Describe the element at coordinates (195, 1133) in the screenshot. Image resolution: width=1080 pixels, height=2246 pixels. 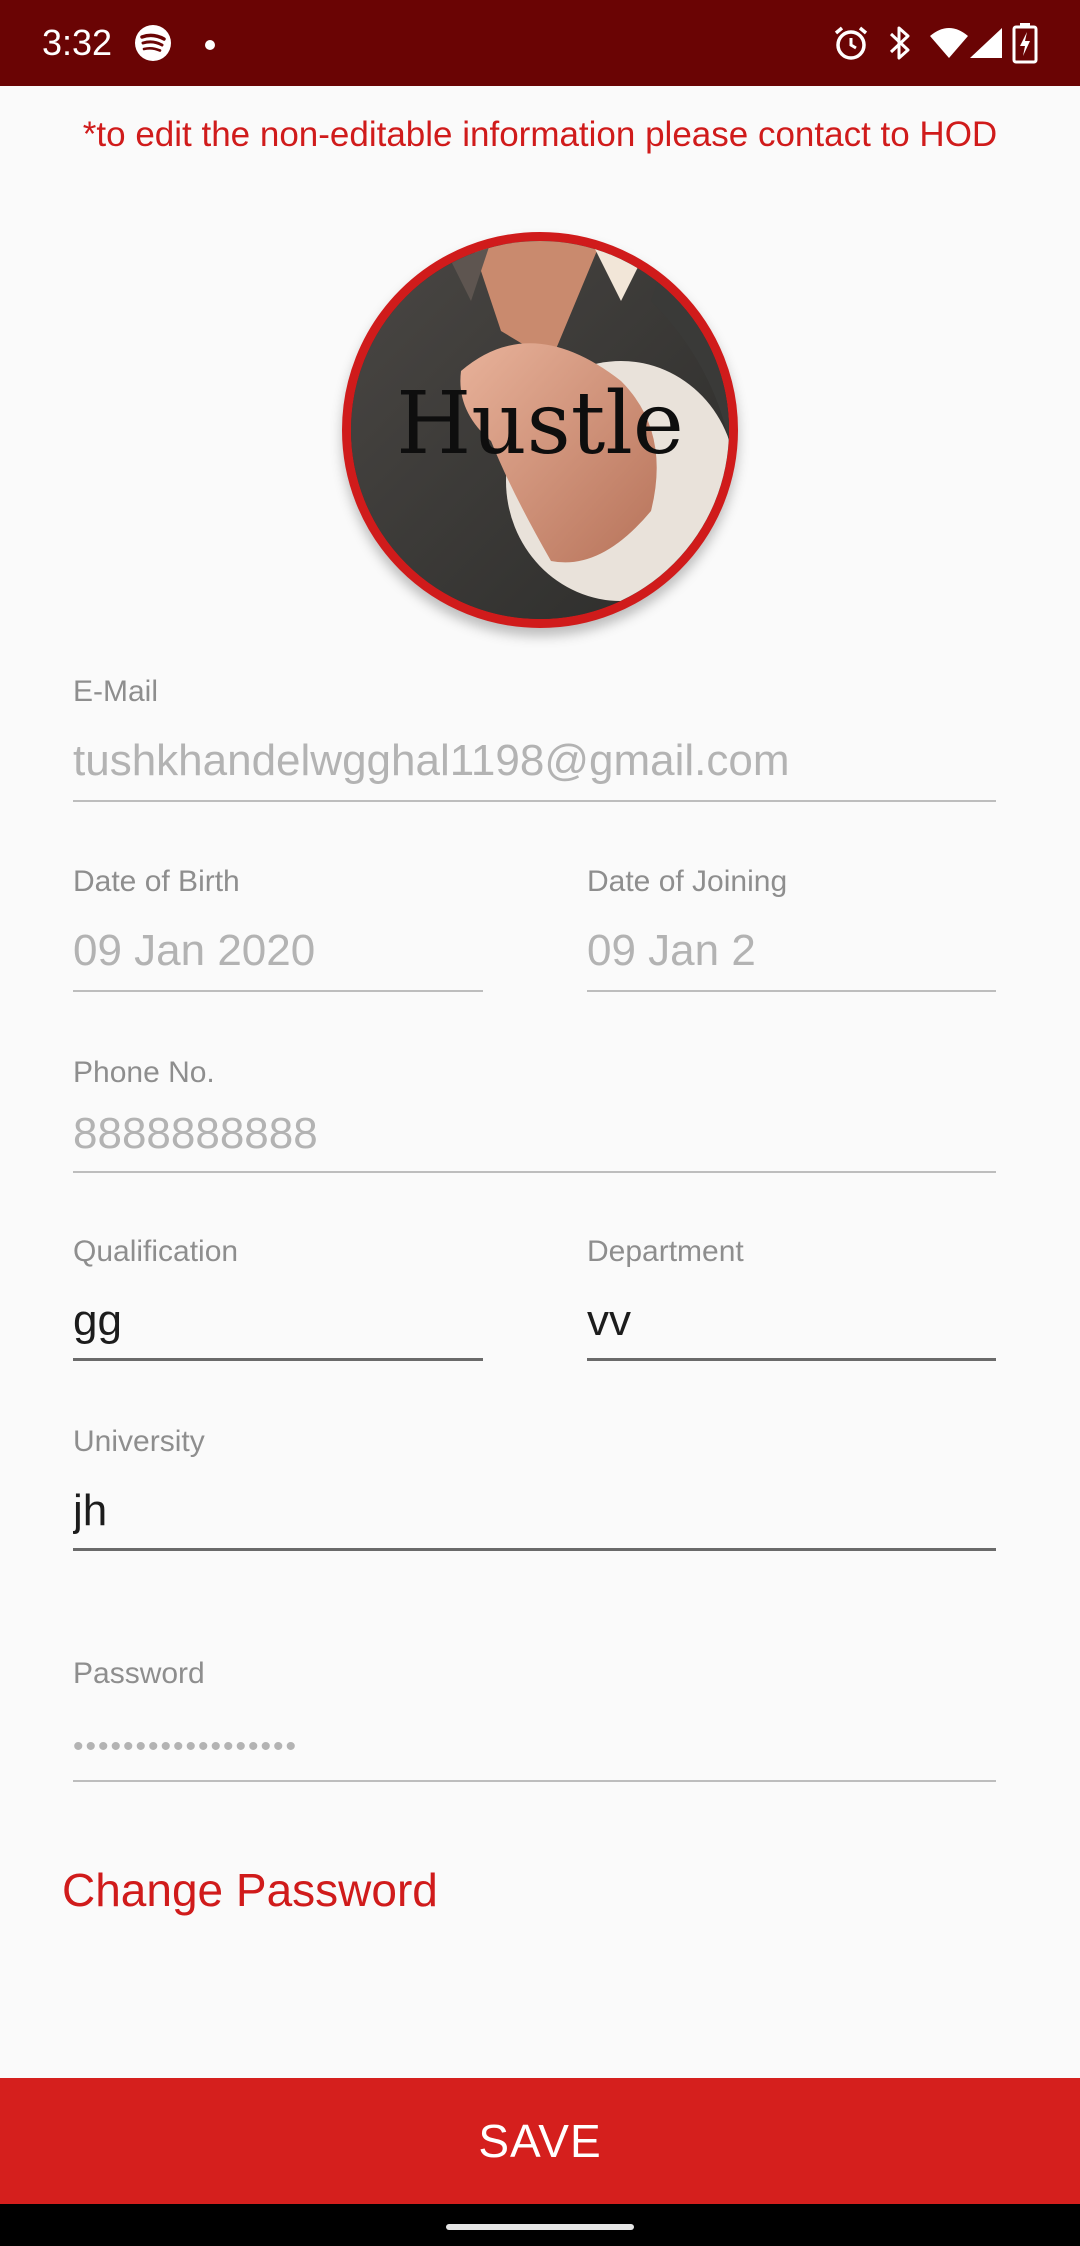
I see `phone-value: 8888888888` at that location.